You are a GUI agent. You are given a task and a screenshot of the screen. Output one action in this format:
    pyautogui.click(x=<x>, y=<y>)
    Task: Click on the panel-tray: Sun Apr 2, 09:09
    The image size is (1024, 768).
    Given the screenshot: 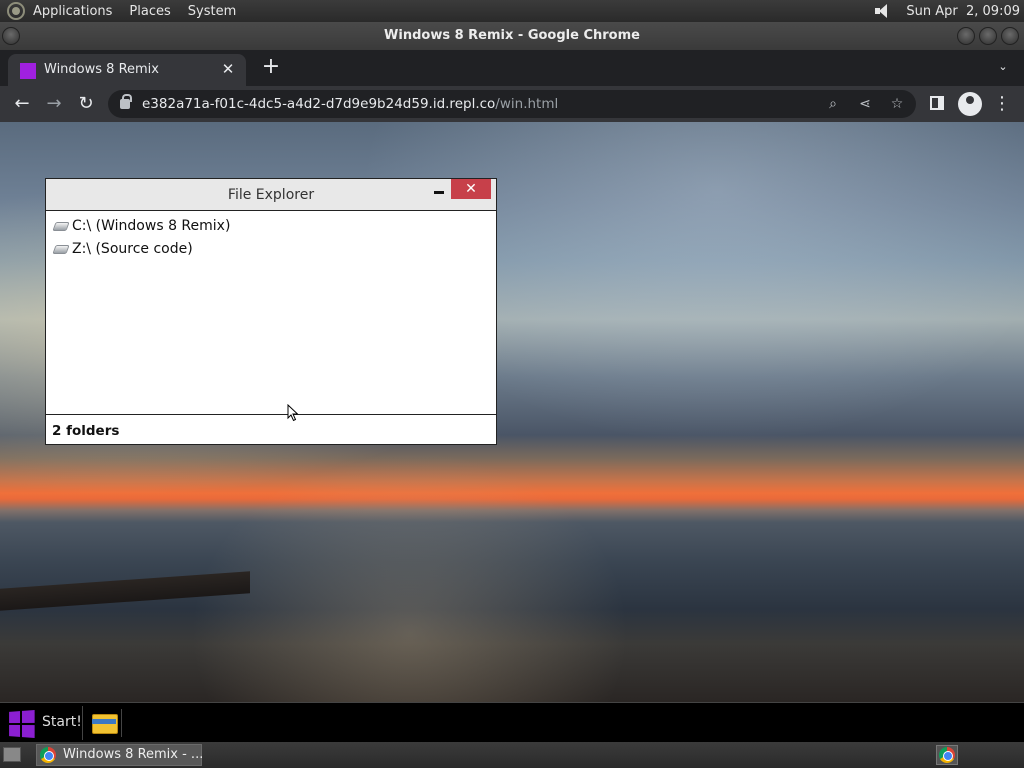 What is the action you would take?
    pyautogui.click(x=947, y=11)
    